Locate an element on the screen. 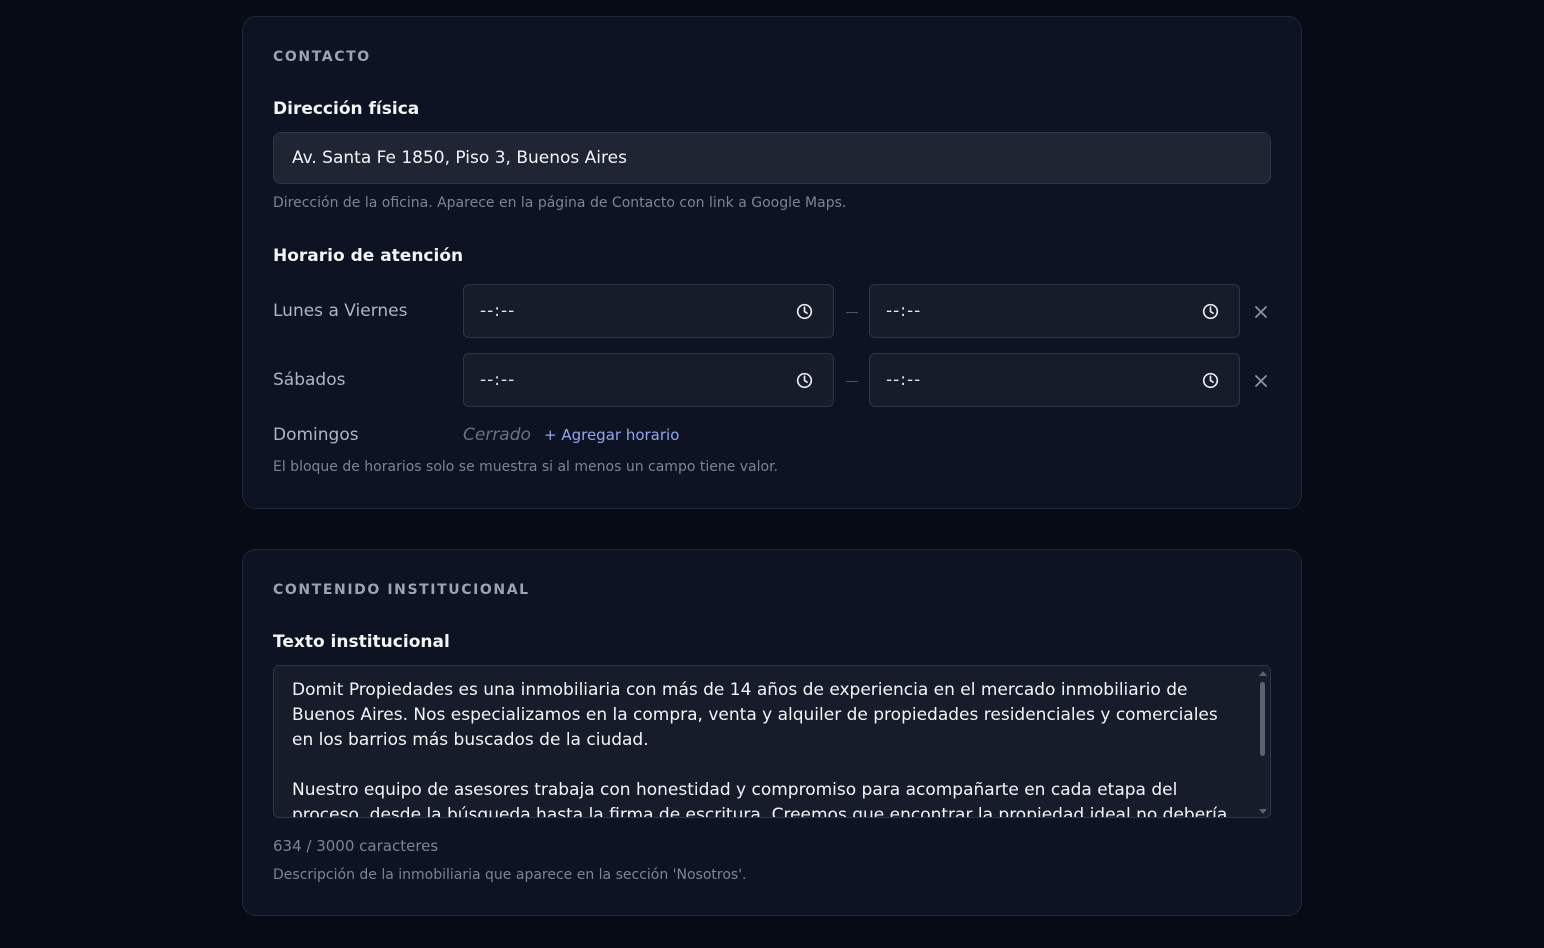  weekdays-from-time-input: --:-- is located at coordinates (648, 311).